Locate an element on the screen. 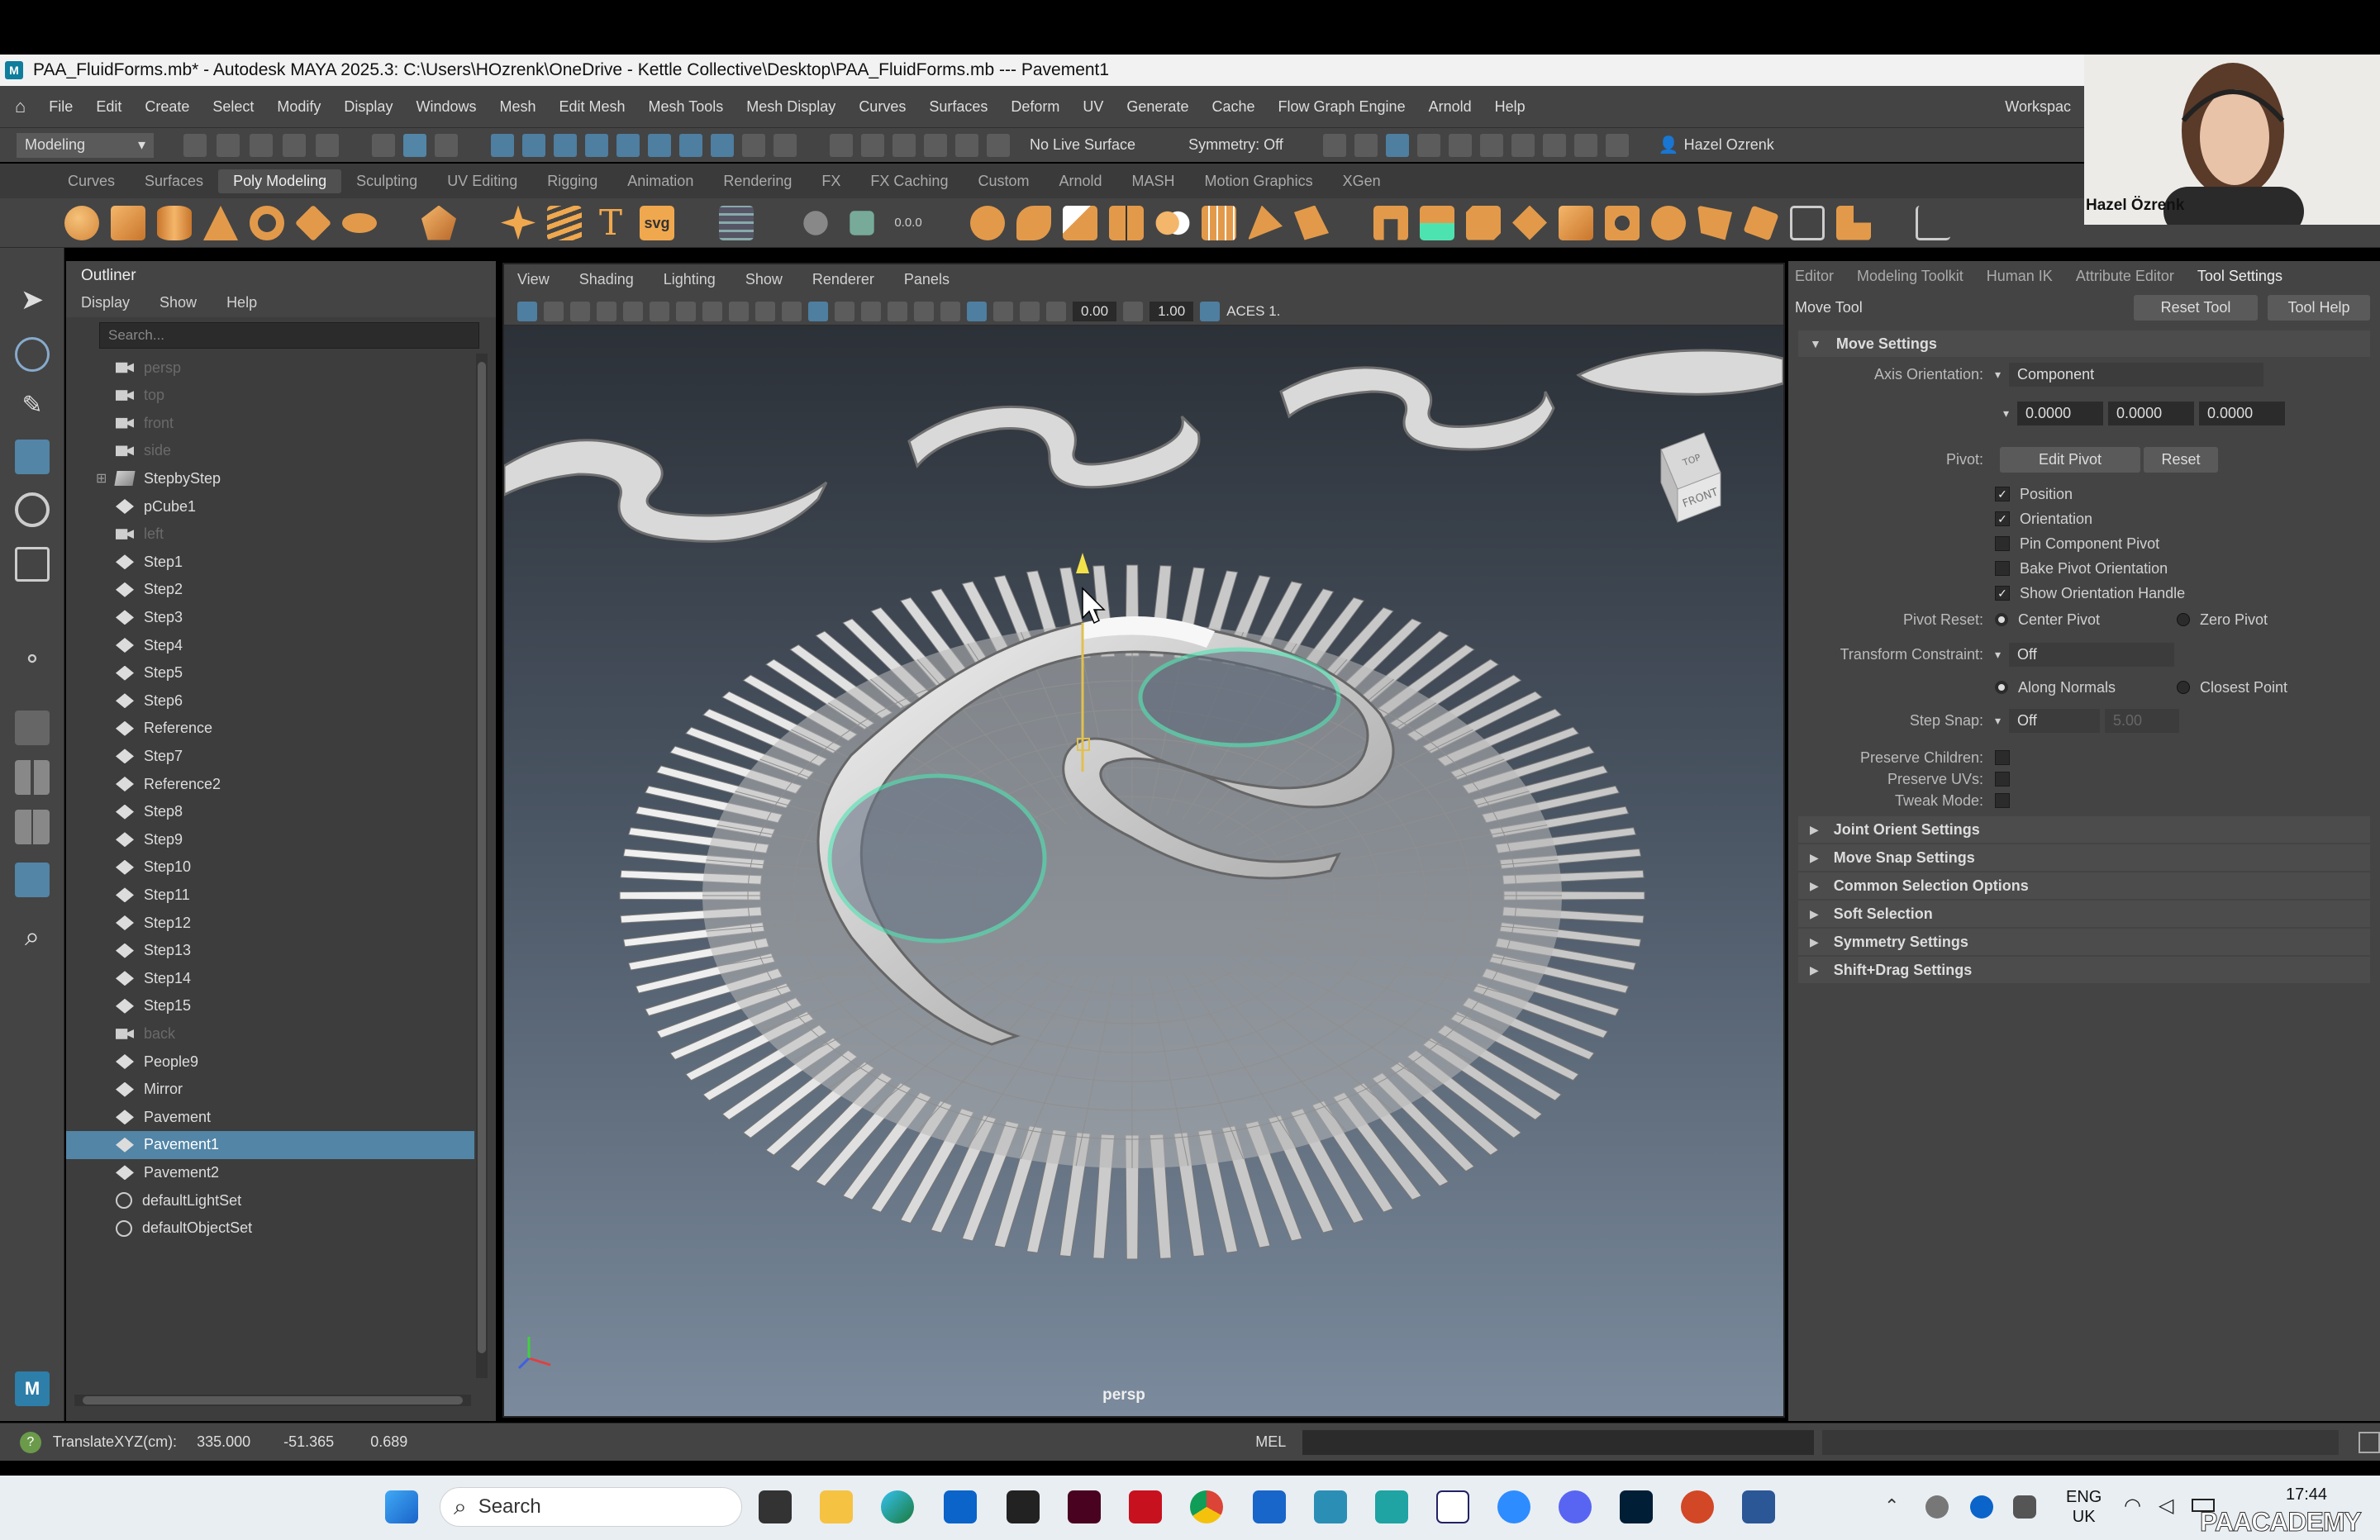  acrobat-icon is located at coordinates (1145, 1506).